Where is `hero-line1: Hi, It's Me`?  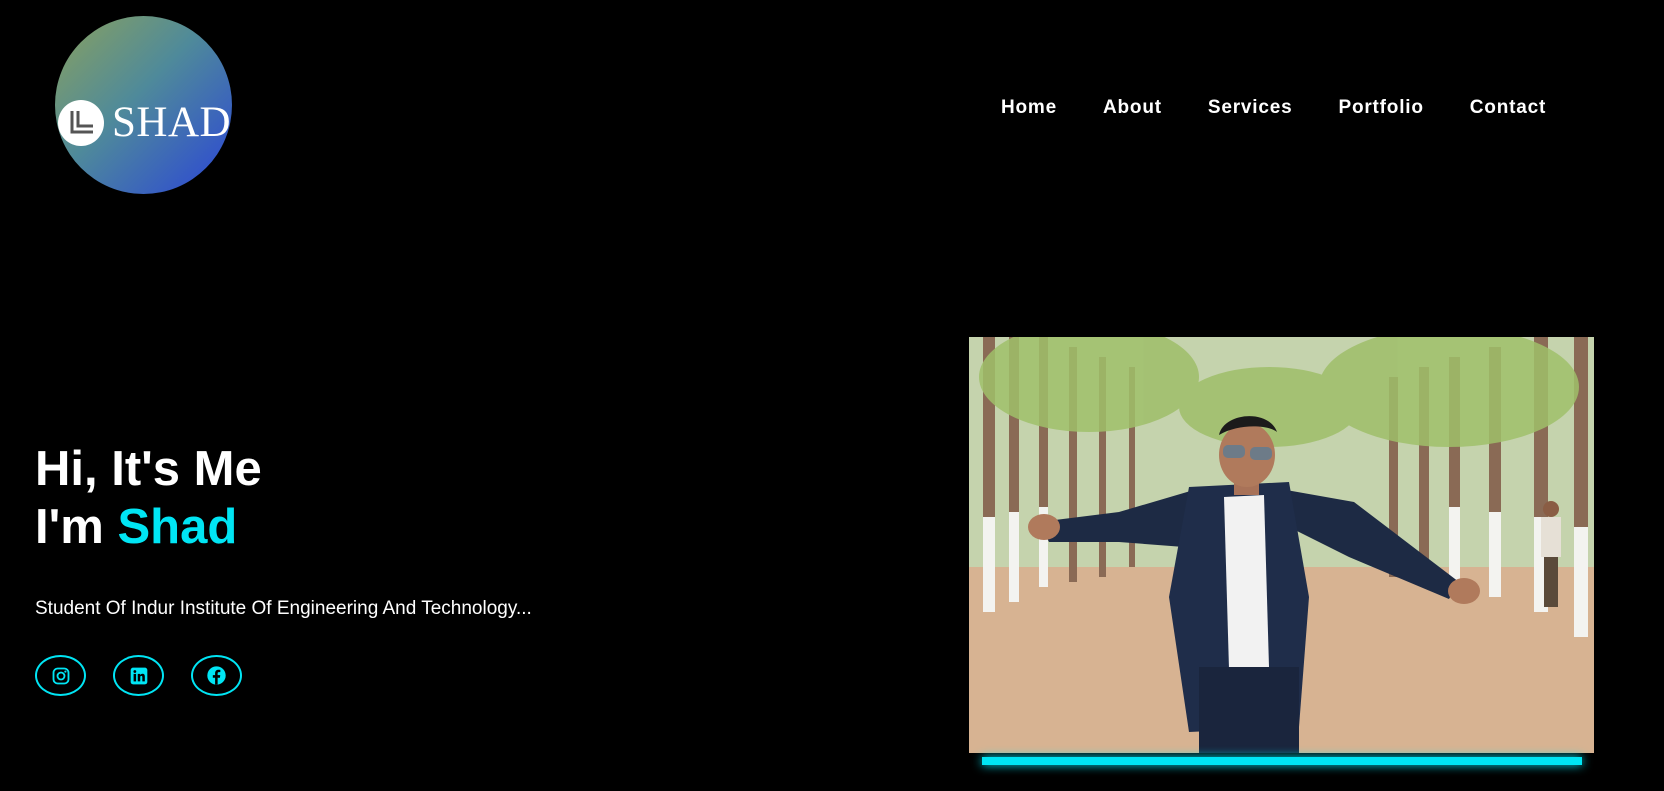 hero-line1: Hi, It's Me is located at coordinates (148, 469).